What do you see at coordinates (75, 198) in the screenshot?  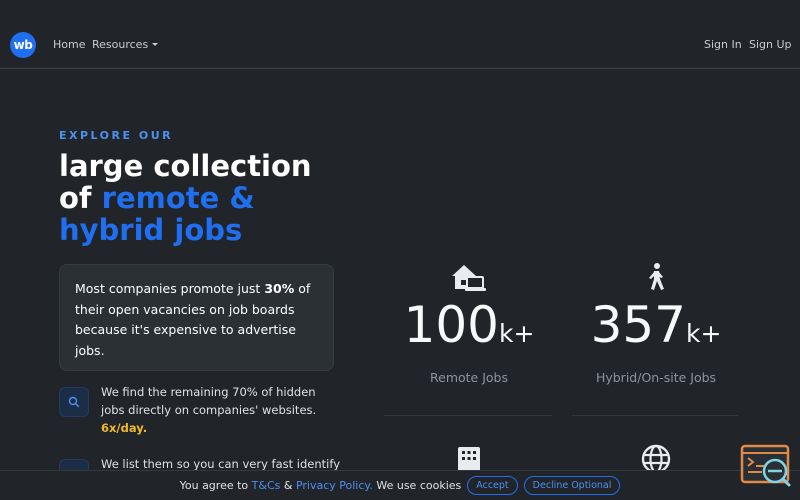 I see `headline-of: of` at bounding box center [75, 198].